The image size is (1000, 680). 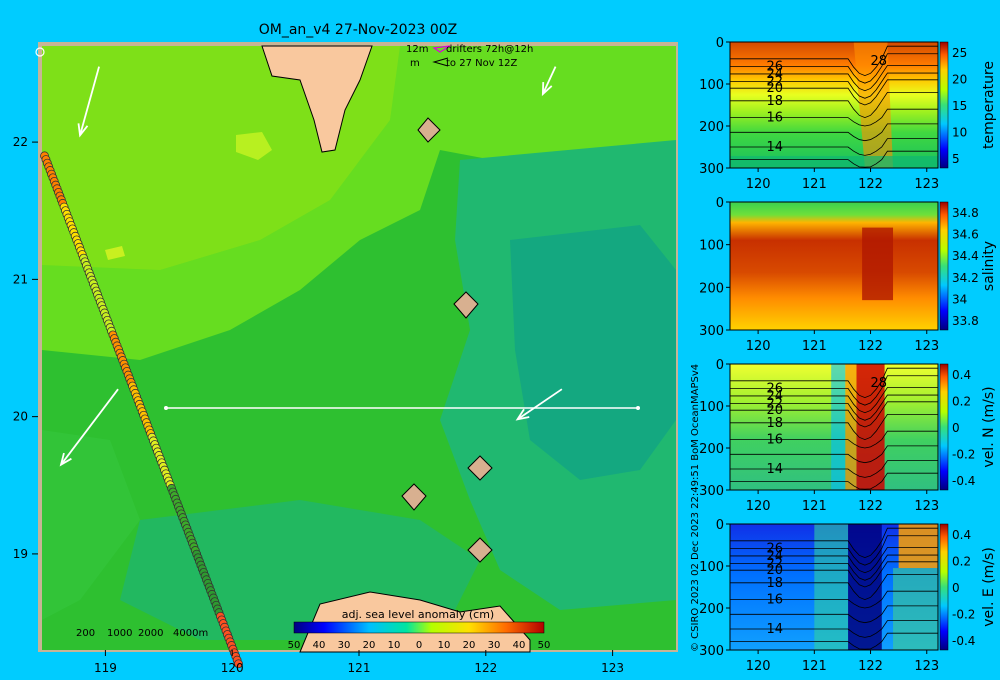 What do you see at coordinates (418, 614) in the screenshot?
I see `sla-colorbar-label: adj. sea level anomaly (cm)` at bounding box center [418, 614].